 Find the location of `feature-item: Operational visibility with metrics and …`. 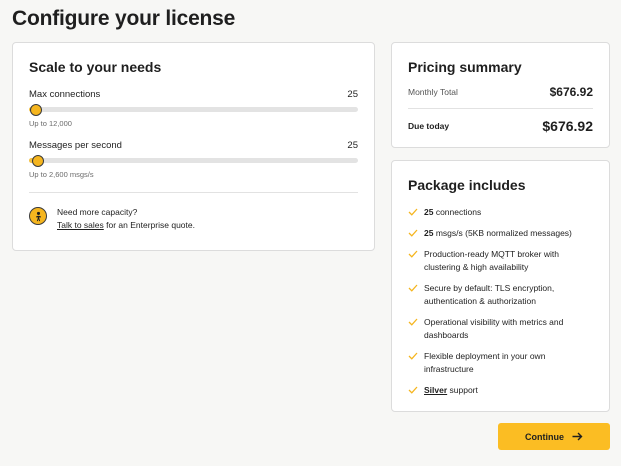

feature-item: Operational visibility with metrics and … is located at coordinates (500, 329).